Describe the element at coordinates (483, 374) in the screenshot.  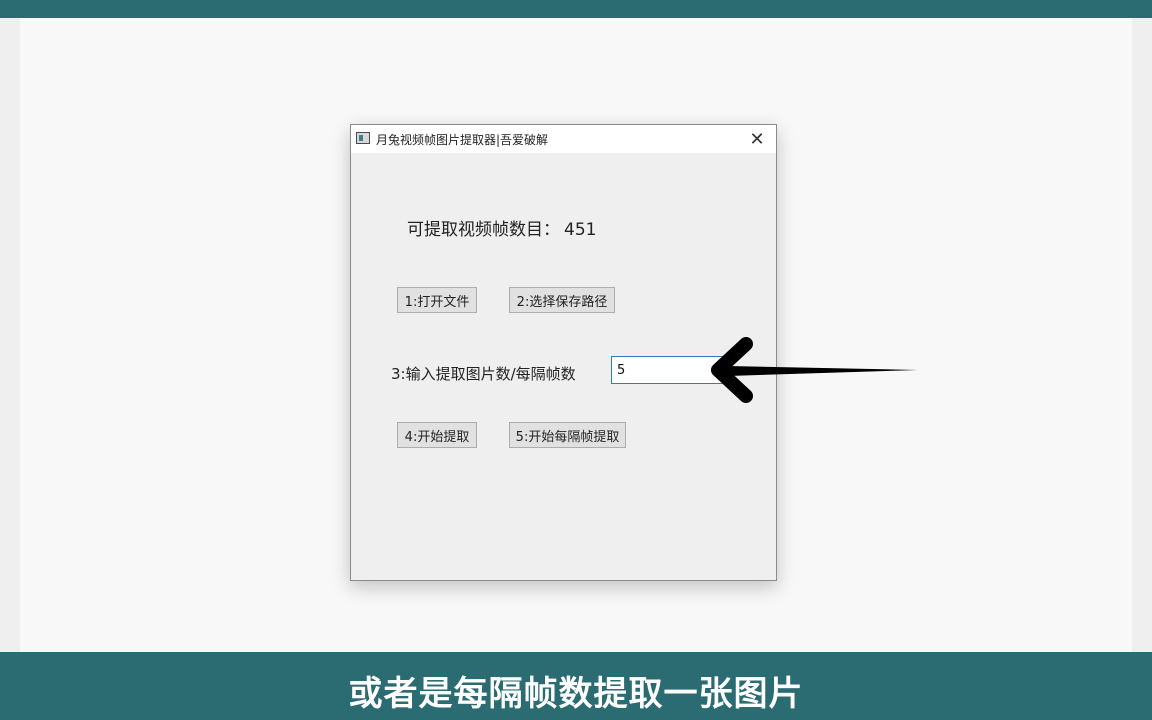
I see `frame-interval-label: 3:输入提取图片数/每隔帧数` at that location.